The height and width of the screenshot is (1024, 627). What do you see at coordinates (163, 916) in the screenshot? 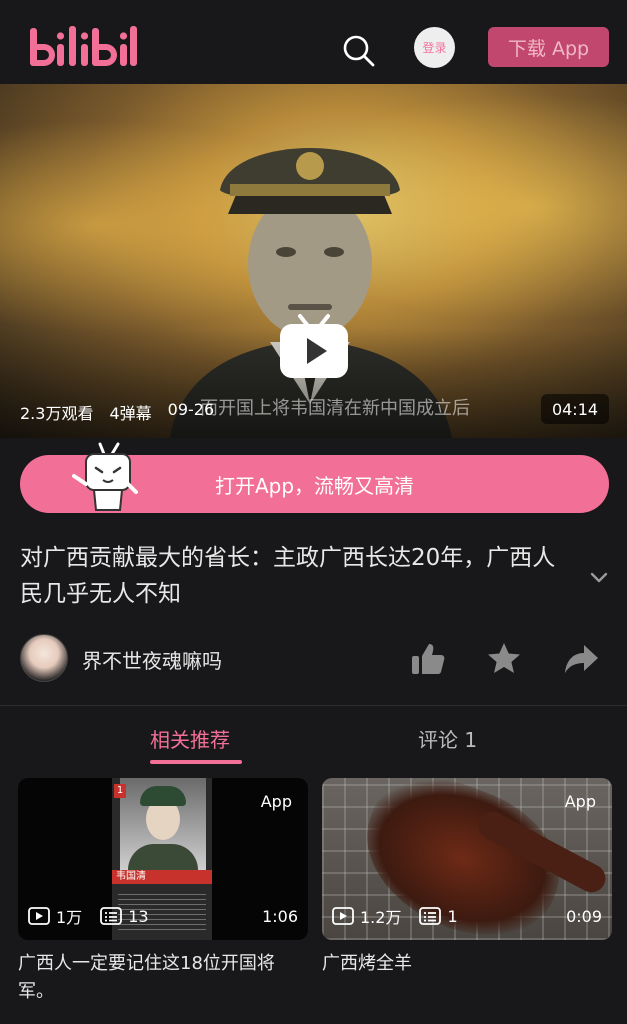
I see `card-stats: 1万 13 1:06` at bounding box center [163, 916].